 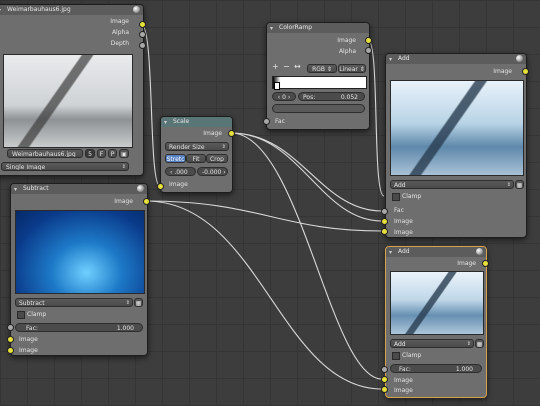 What do you see at coordinates (280, 121) in the screenshot?
I see `colorramp-fac-label: Fac` at bounding box center [280, 121].